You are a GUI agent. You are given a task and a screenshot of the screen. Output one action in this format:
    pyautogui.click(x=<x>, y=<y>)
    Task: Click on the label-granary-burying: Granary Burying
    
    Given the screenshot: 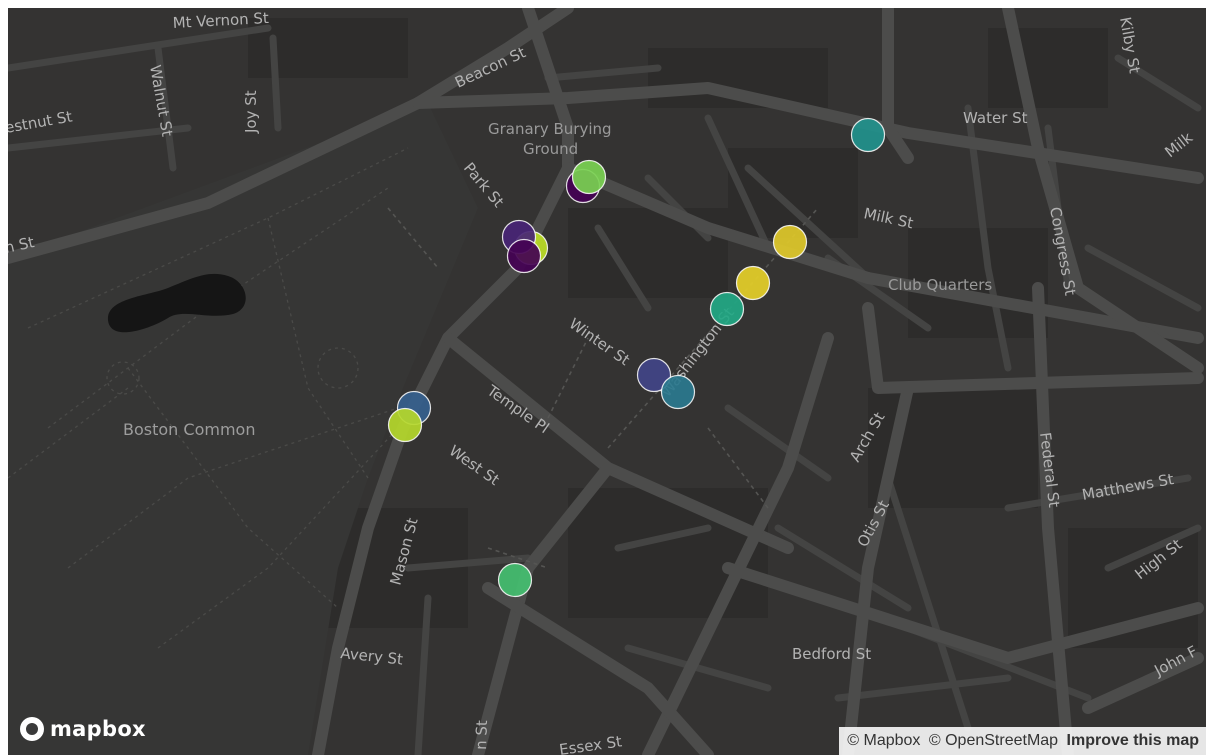 What is the action you would take?
    pyautogui.click(x=550, y=129)
    